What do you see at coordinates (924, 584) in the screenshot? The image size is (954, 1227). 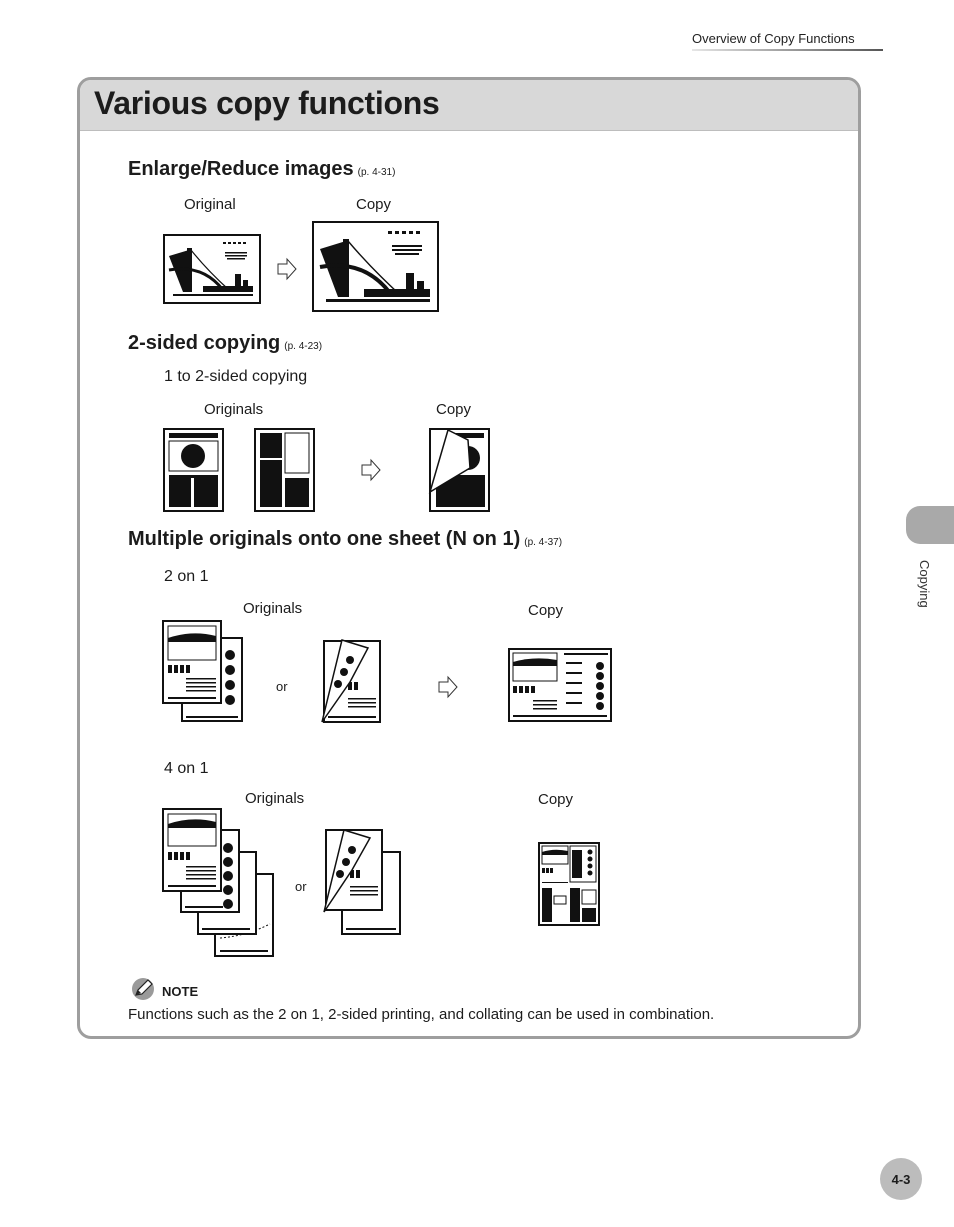 I see `chapter-tab-text: Copying` at bounding box center [924, 584].